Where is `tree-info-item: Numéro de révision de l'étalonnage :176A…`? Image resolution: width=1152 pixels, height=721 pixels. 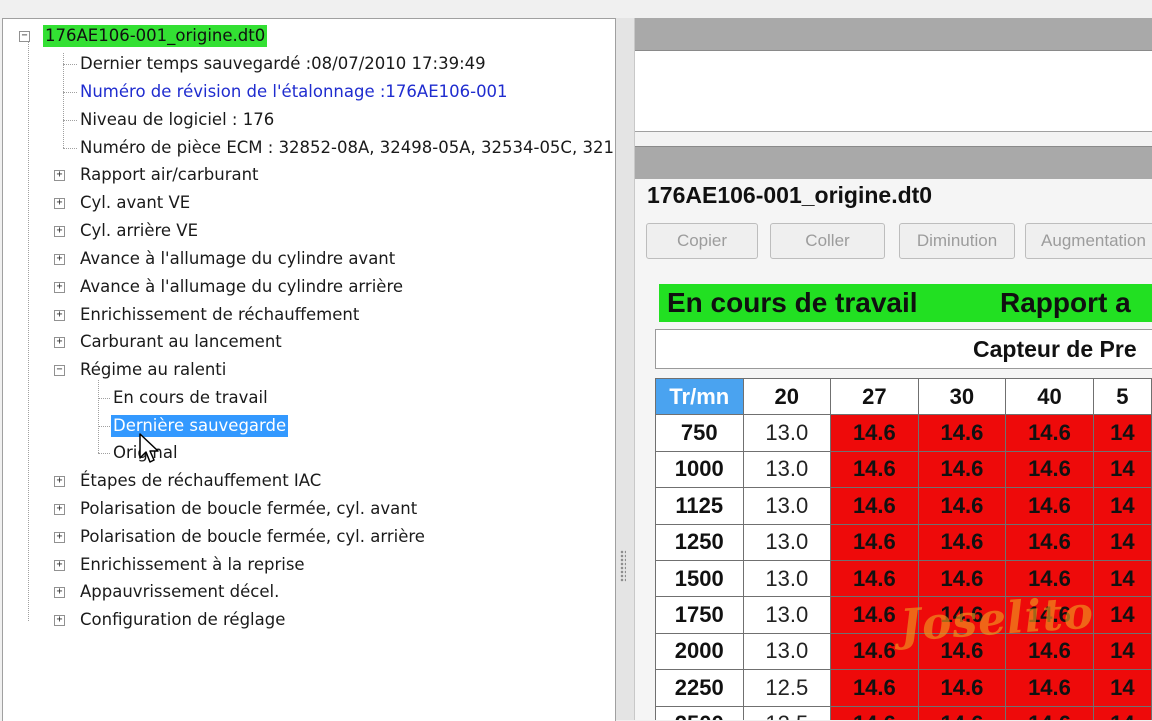
tree-info-item: Numéro de révision de l'étalonnage :176A… is located at coordinates (294, 92).